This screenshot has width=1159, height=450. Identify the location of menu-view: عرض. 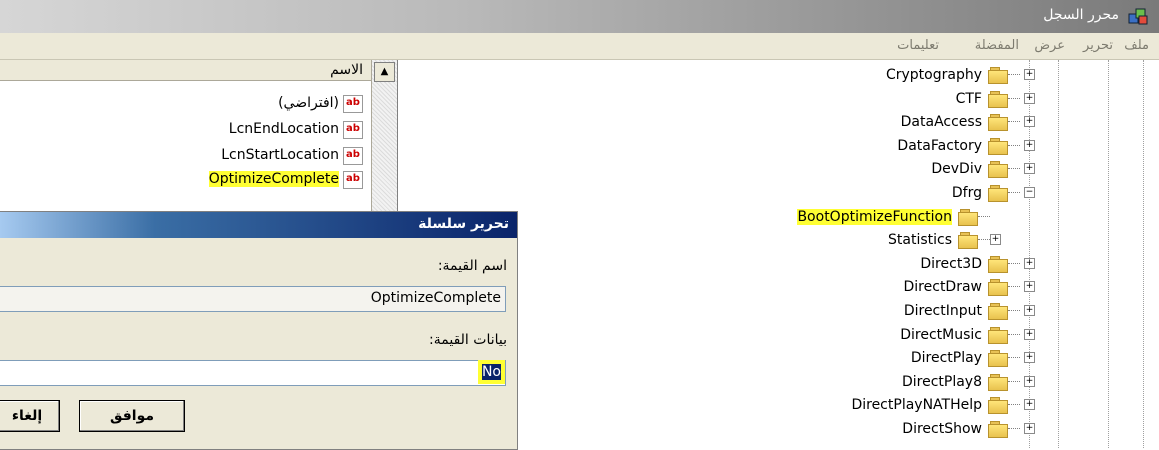
(1049, 45).